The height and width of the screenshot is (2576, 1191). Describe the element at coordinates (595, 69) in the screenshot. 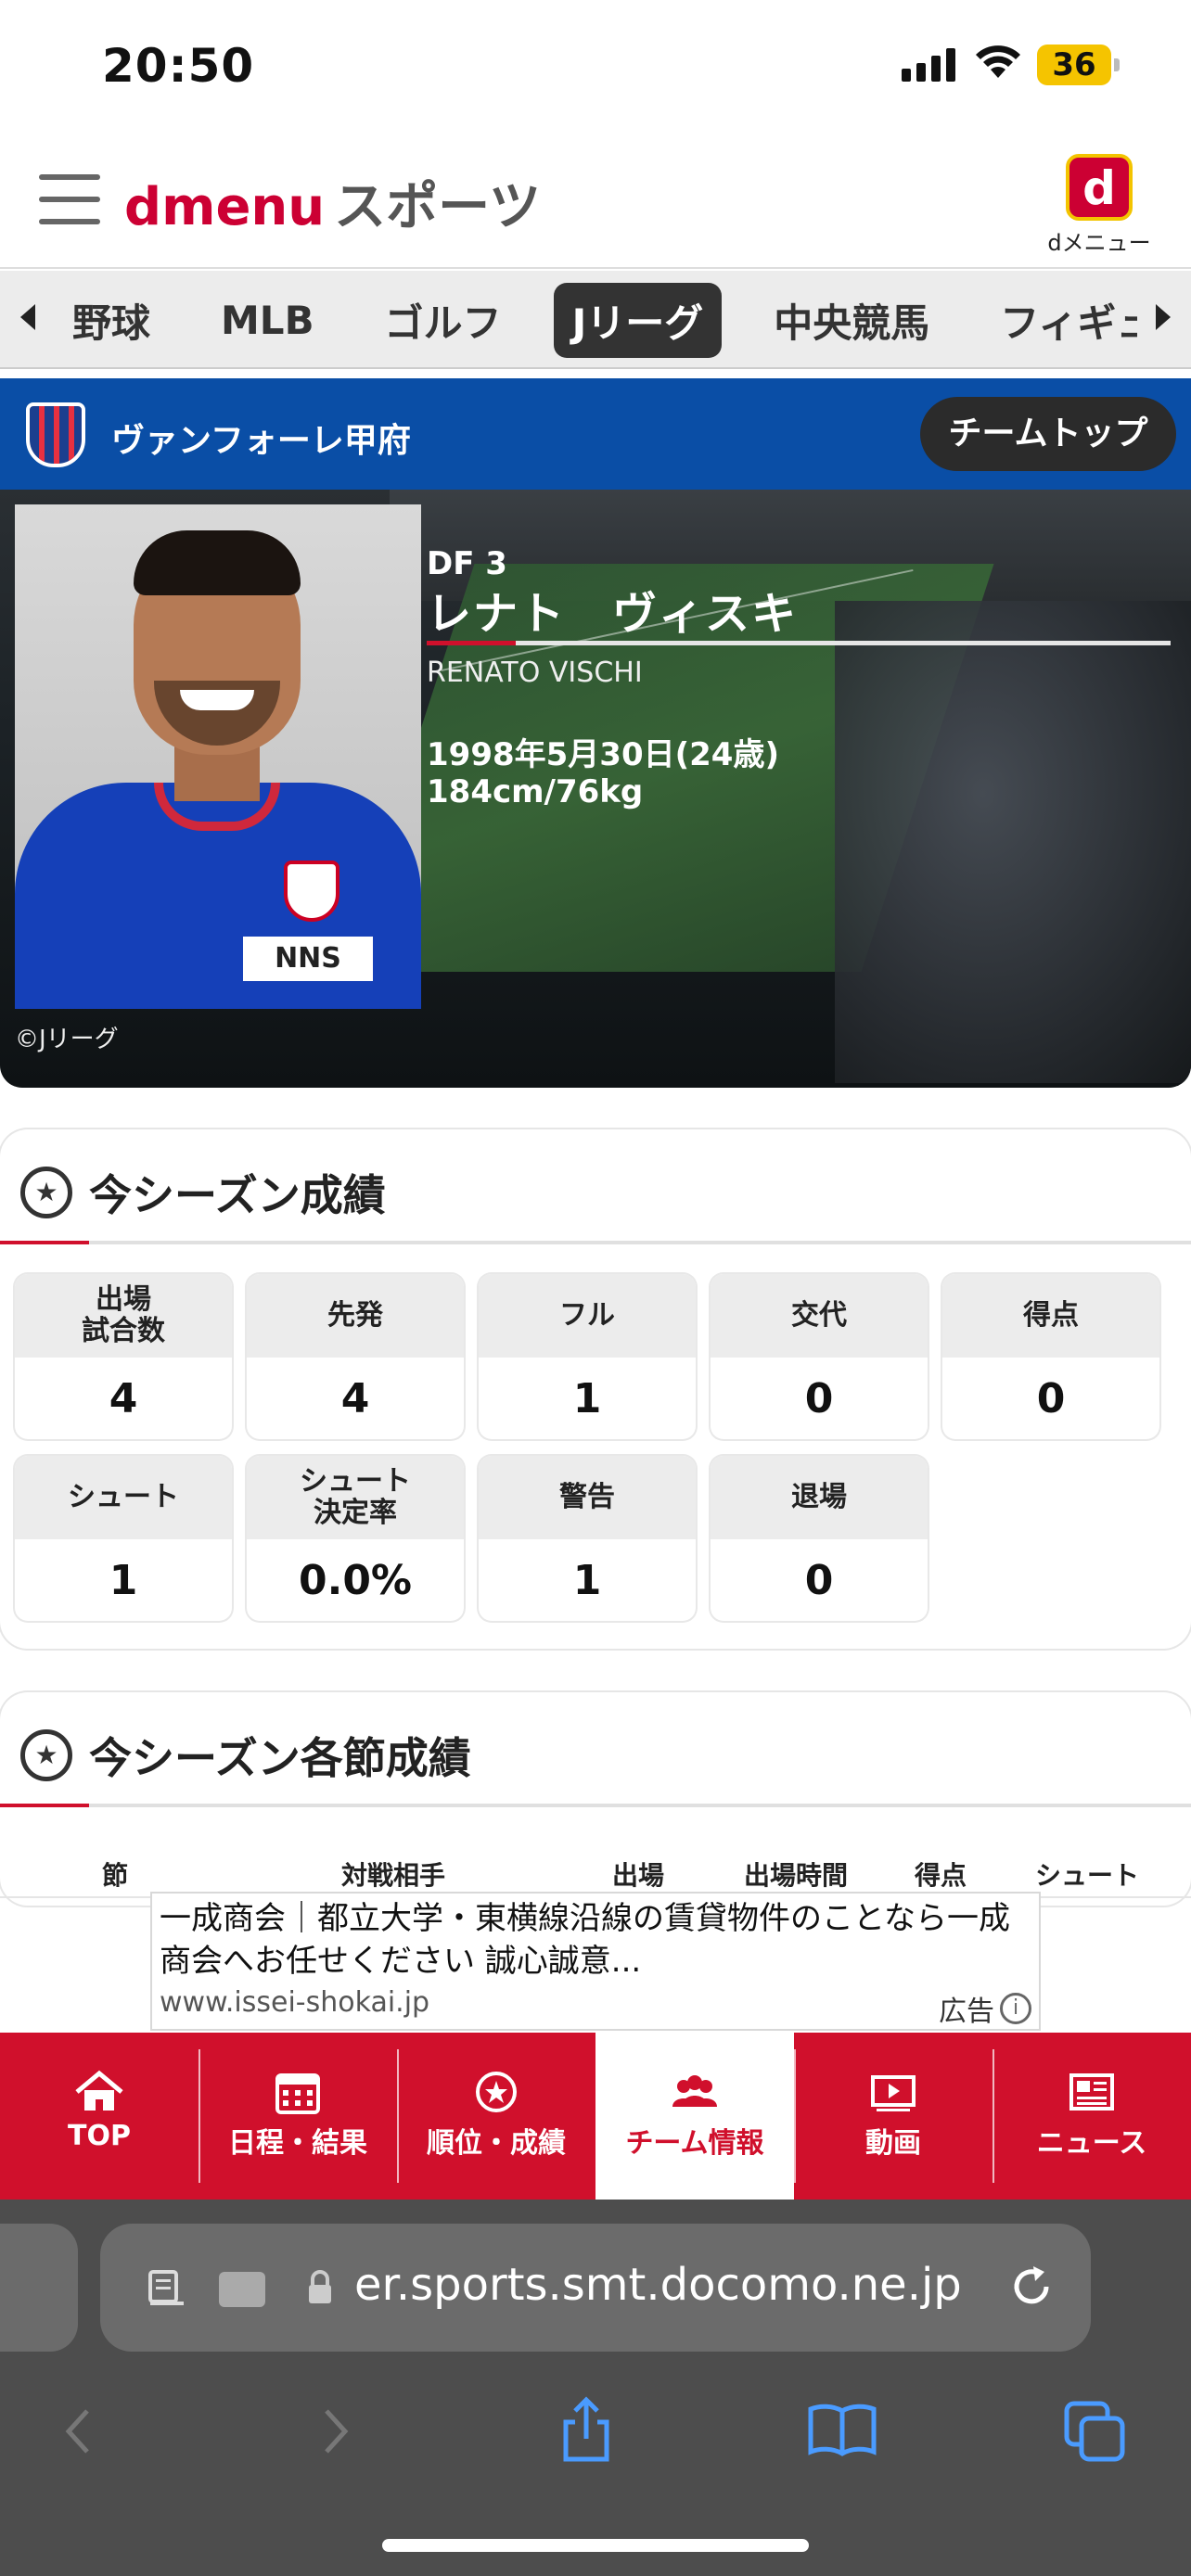

I see `status-bar: 20:50 36` at that location.